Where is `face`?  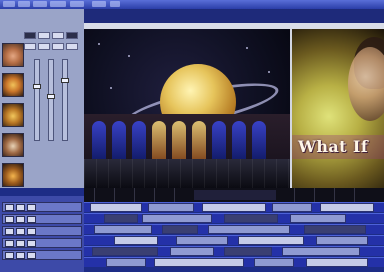 face is located at coordinates (366, 84).